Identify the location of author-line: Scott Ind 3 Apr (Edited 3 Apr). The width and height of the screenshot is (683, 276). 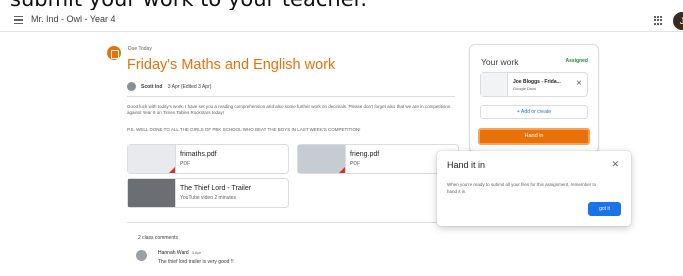
(176, 87).